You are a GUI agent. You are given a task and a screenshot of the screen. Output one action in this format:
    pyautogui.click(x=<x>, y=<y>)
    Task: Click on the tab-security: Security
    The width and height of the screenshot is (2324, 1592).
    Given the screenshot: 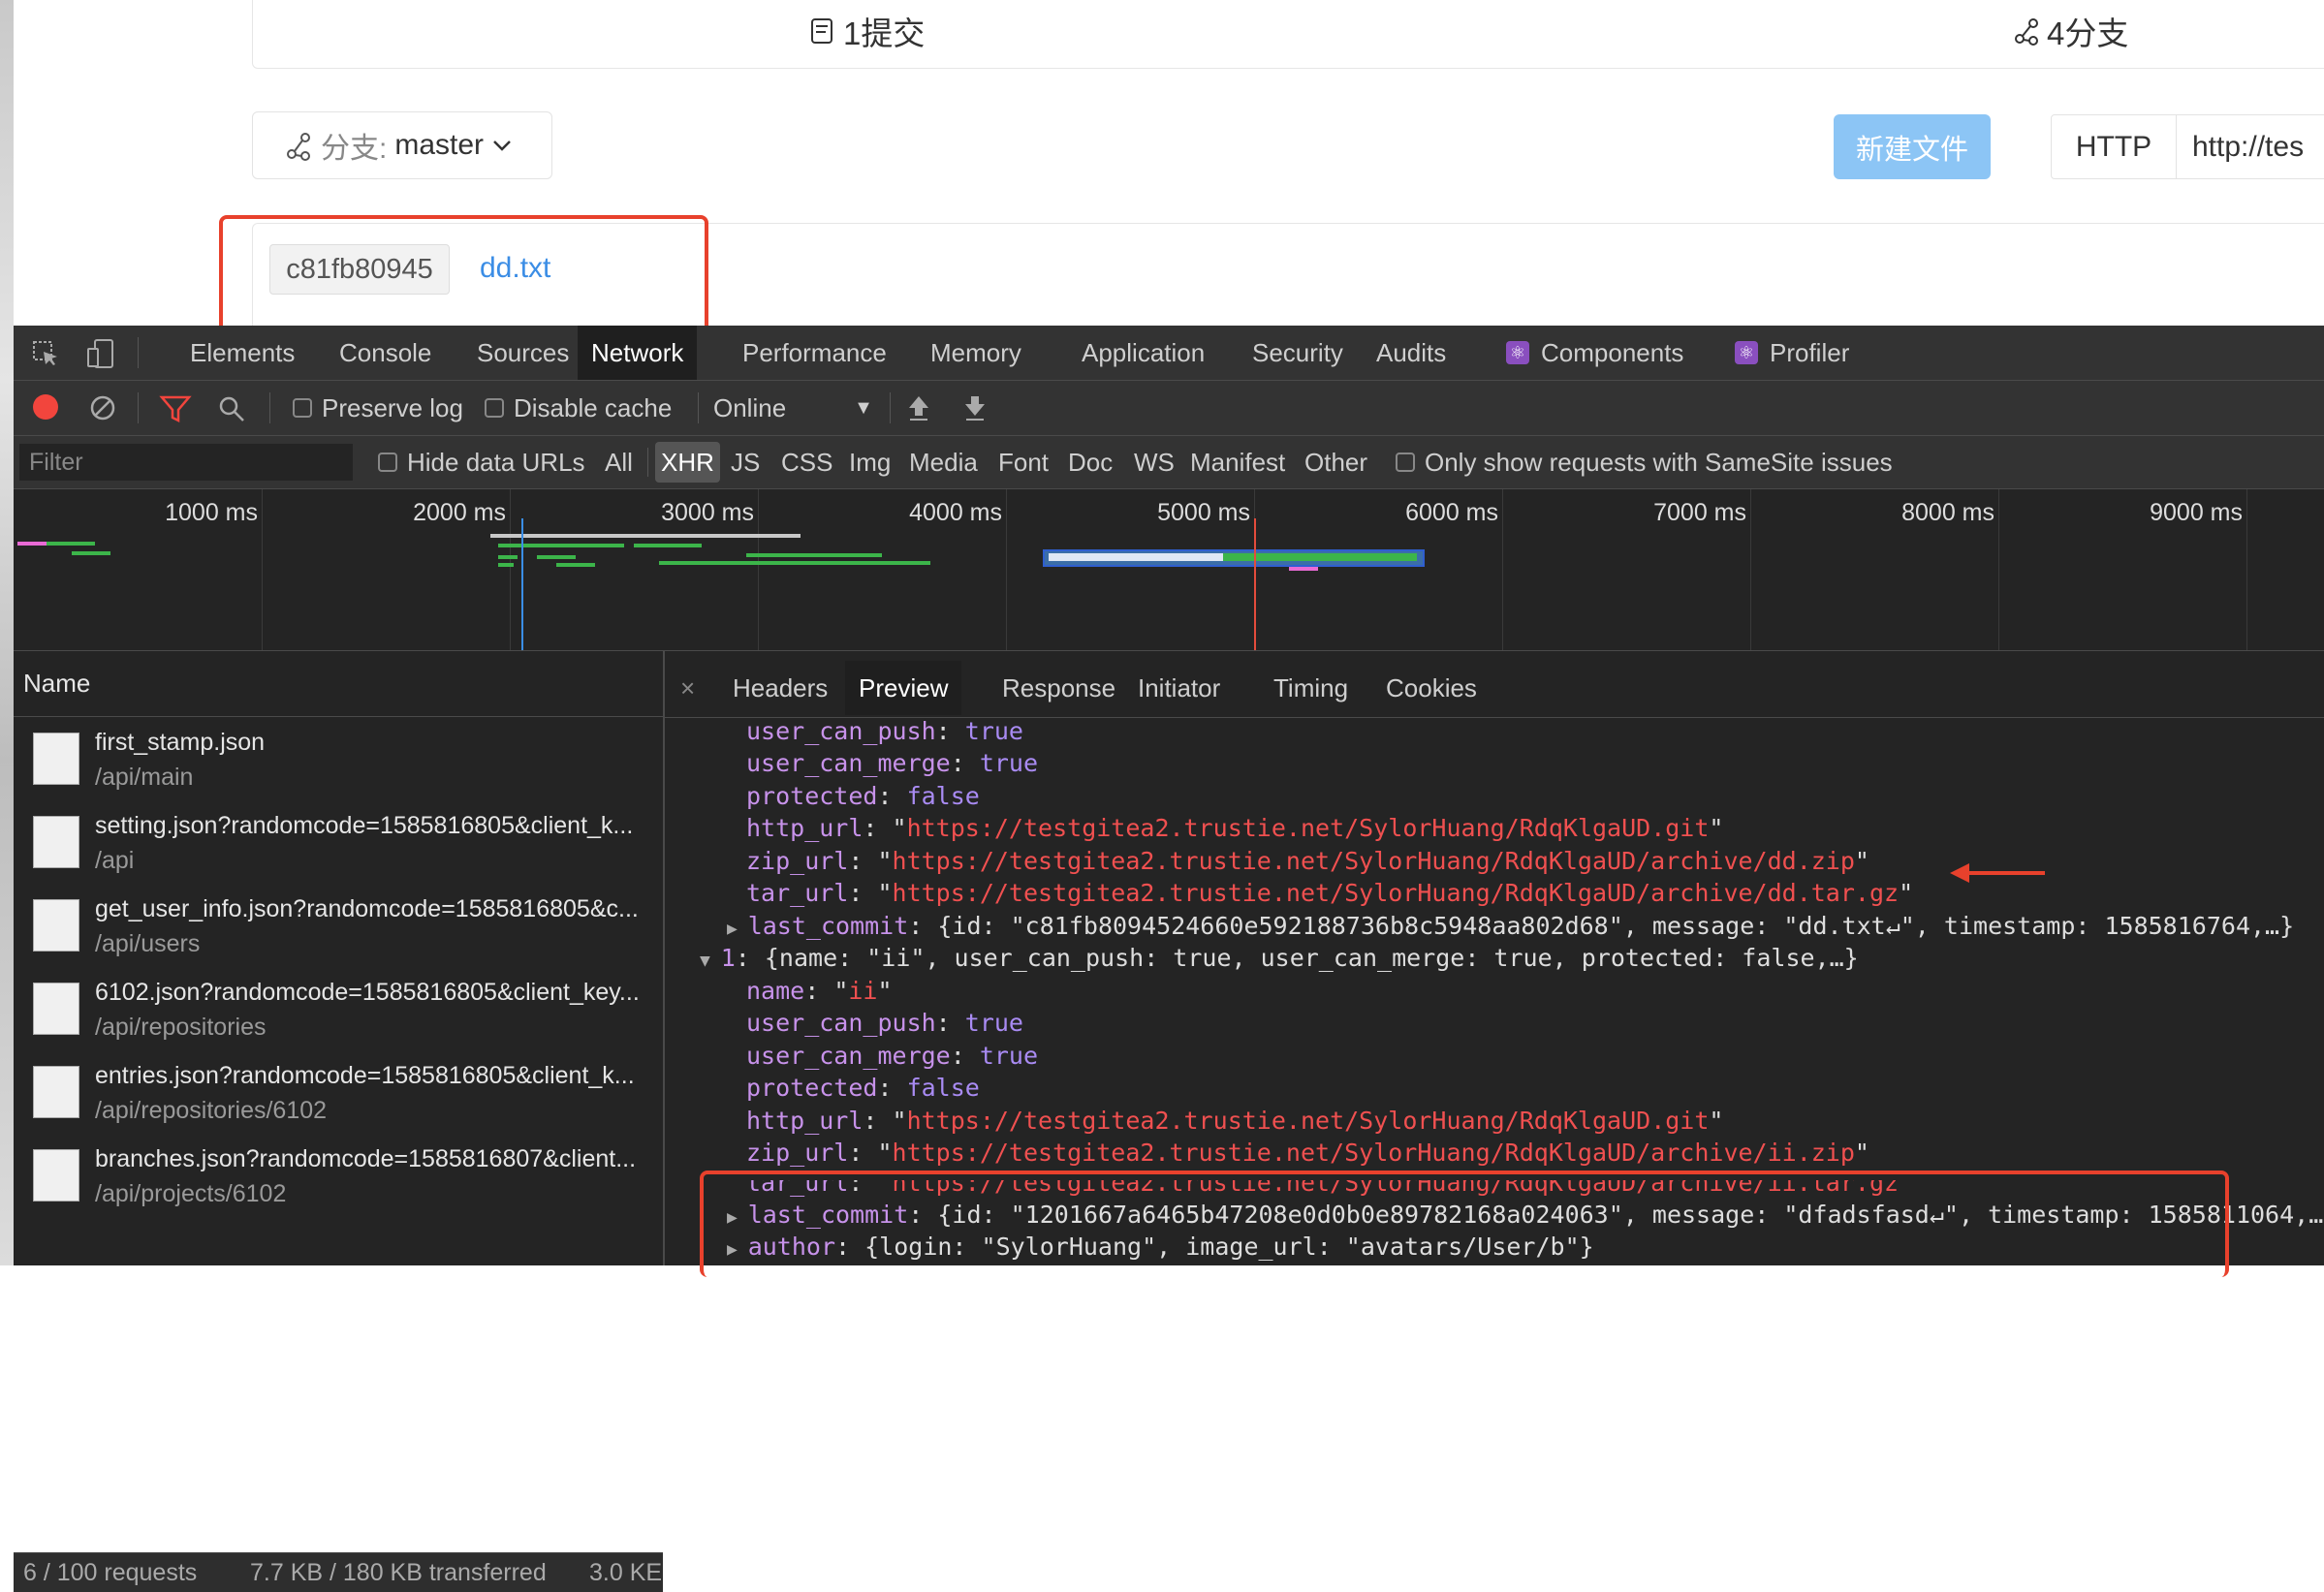 What is the action you would take?
    pyautogui.click(x=1298, y=353)
    